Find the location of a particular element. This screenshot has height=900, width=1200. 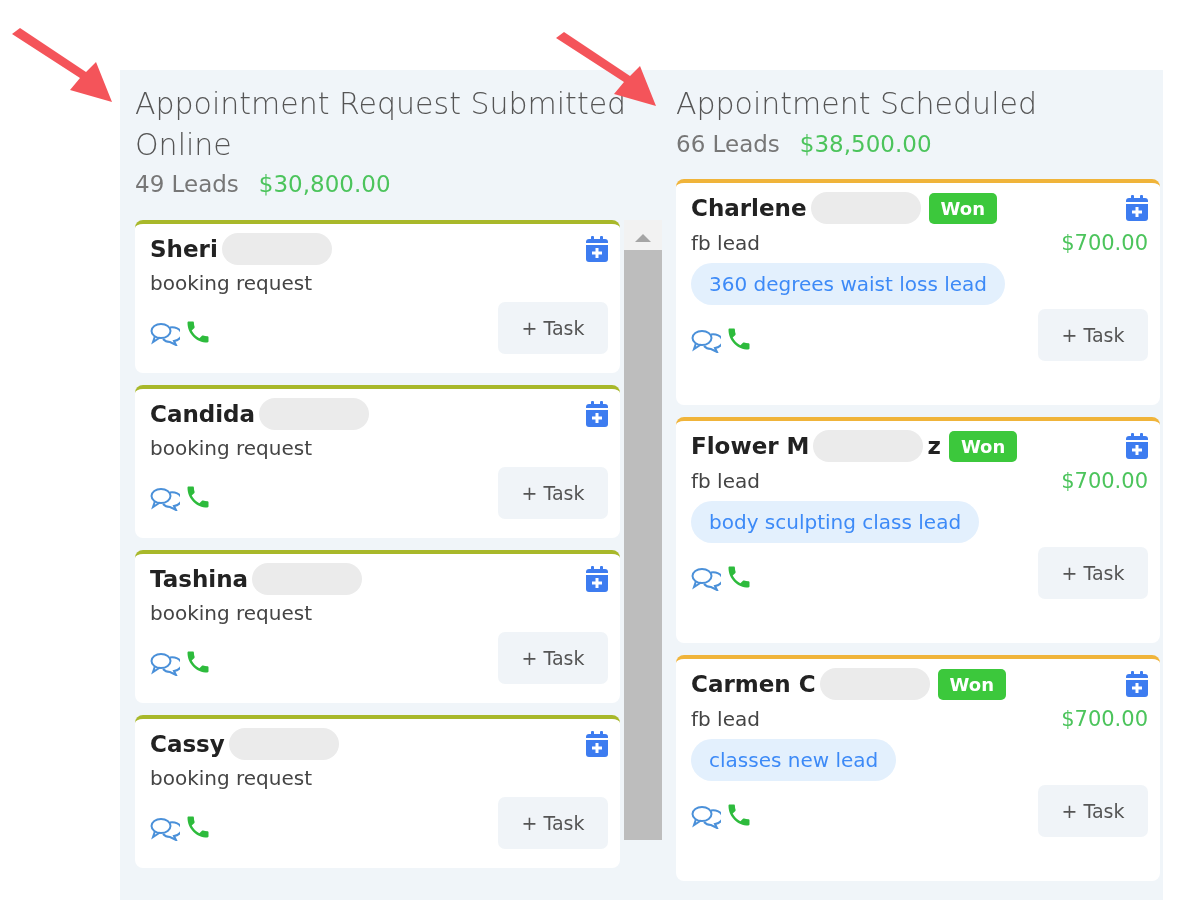

lead-name: Charlene is located at coordinates (749, 208).